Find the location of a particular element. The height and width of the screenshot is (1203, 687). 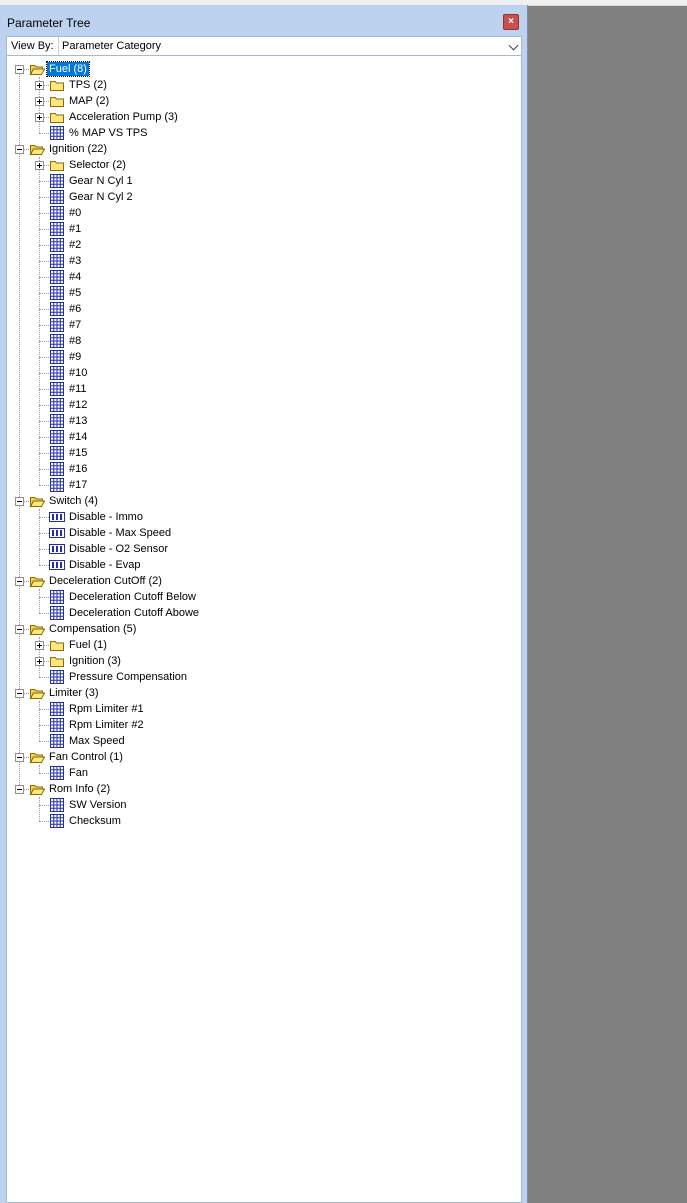

tree-item-label: Rpm Limiter #1 is located at coordinates (106, 709).